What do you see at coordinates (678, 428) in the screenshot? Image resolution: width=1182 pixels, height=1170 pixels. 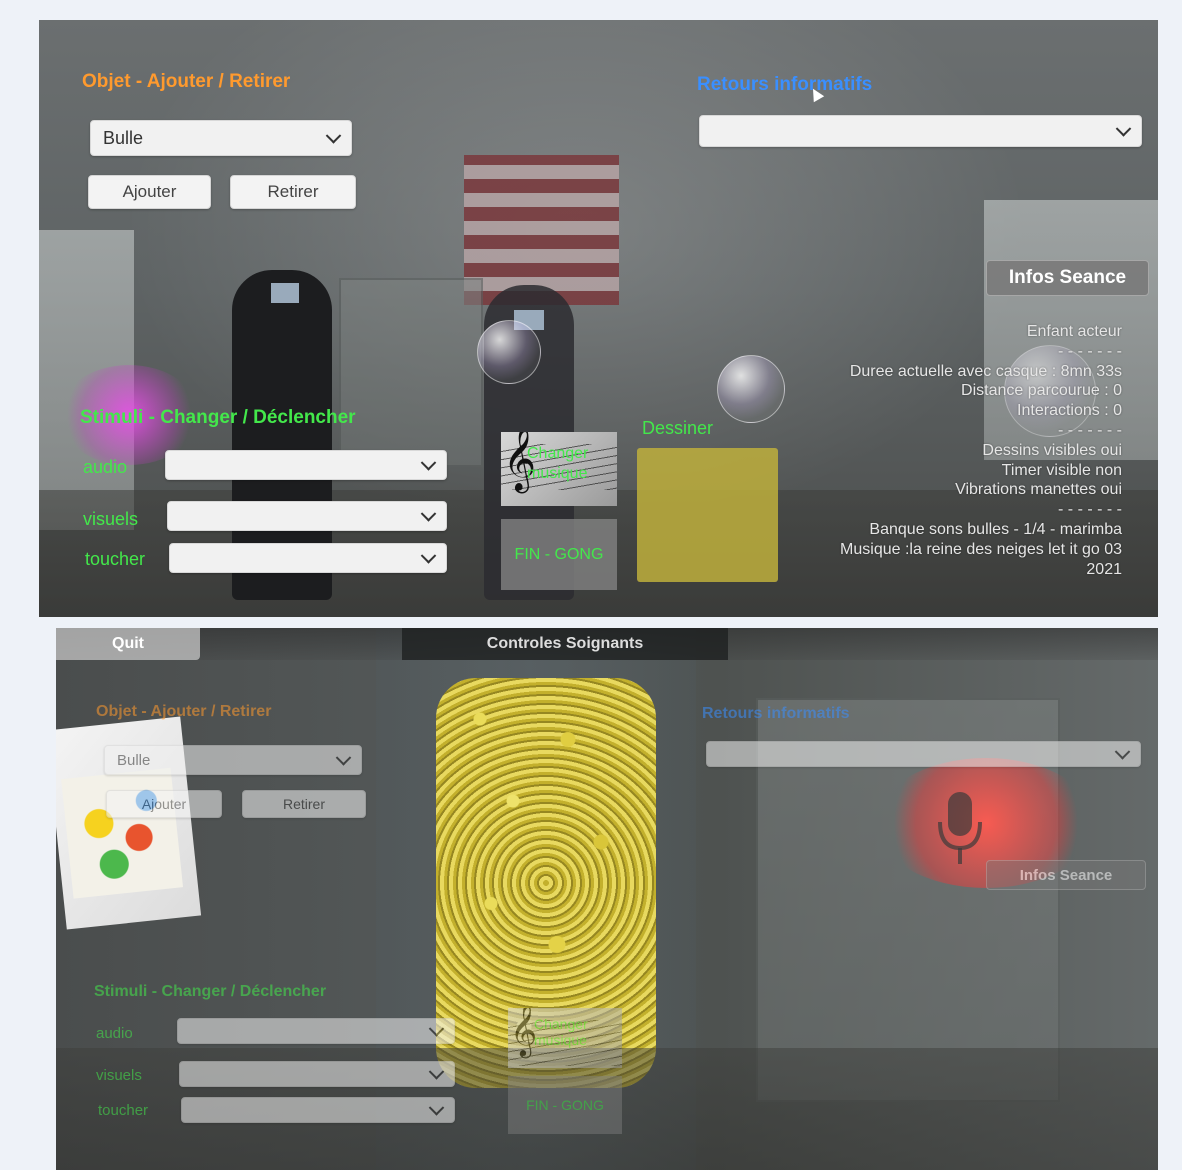 I see `draw-label: Dessiner` at bounding box center [678, 428].